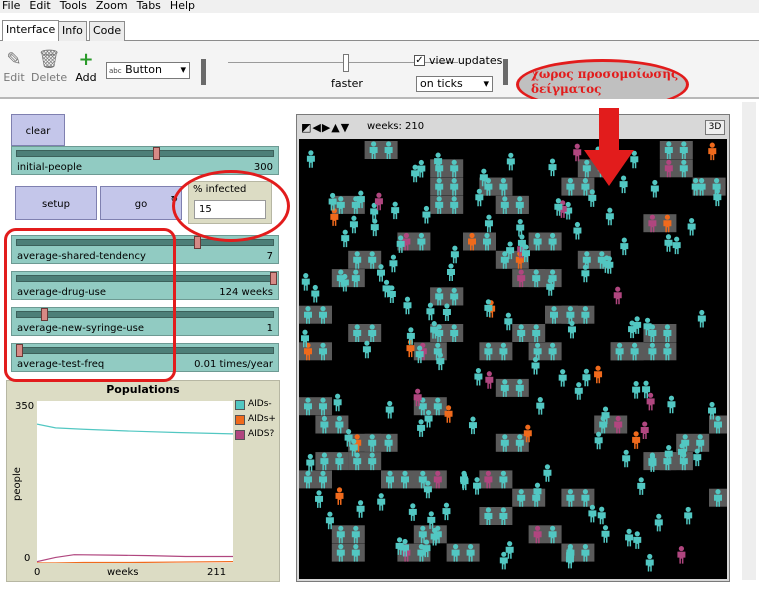 The image size is (759, 589). I want to click on plot-x-max: 211, so click(217, 572).